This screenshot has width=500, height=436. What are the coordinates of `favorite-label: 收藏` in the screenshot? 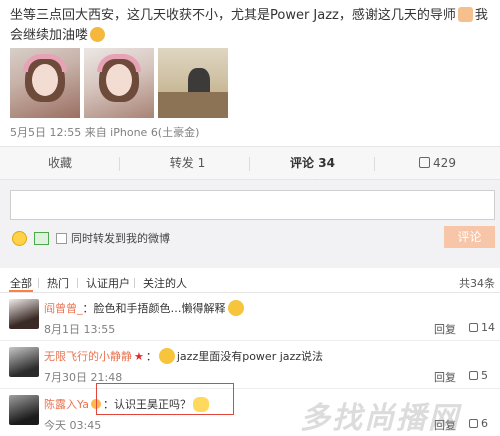 It's located at (59, 163).